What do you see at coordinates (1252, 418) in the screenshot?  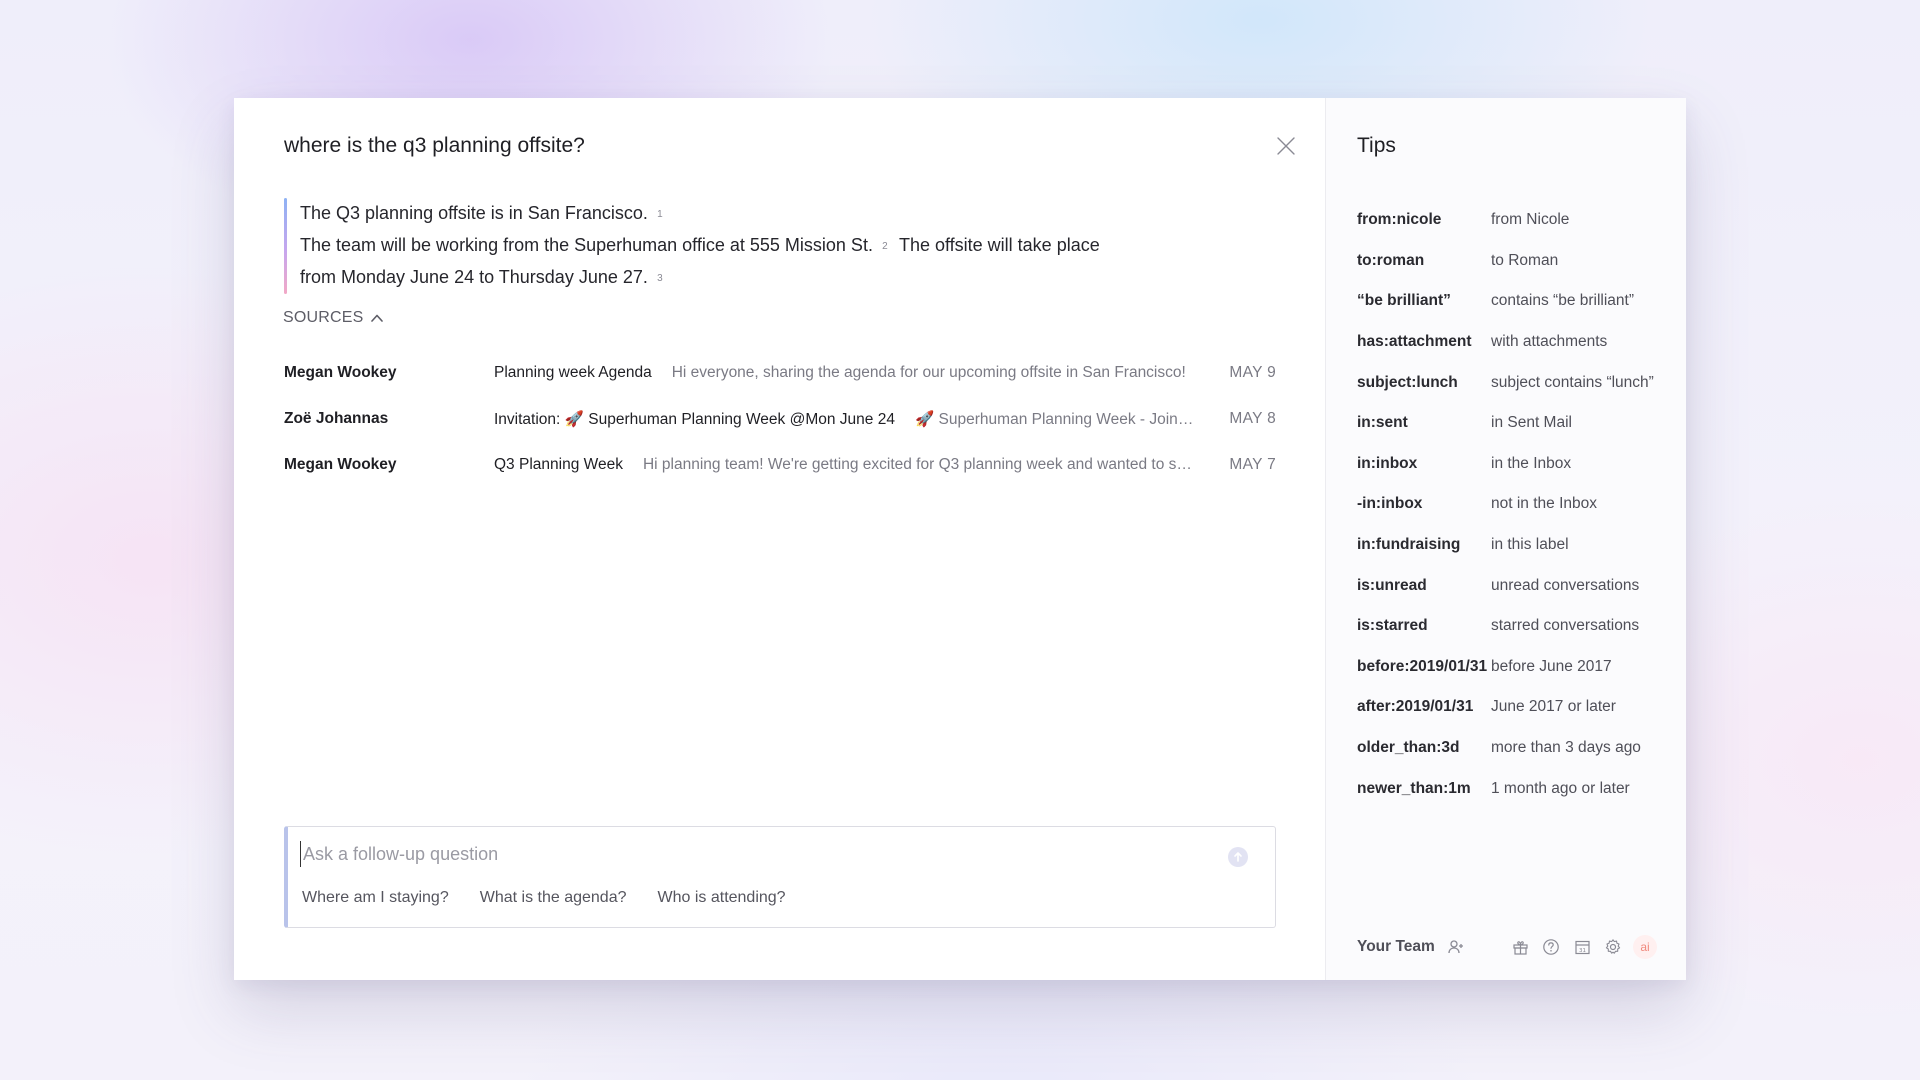 I see `source-date: MAY 8` at bounding box center [1252, 418].